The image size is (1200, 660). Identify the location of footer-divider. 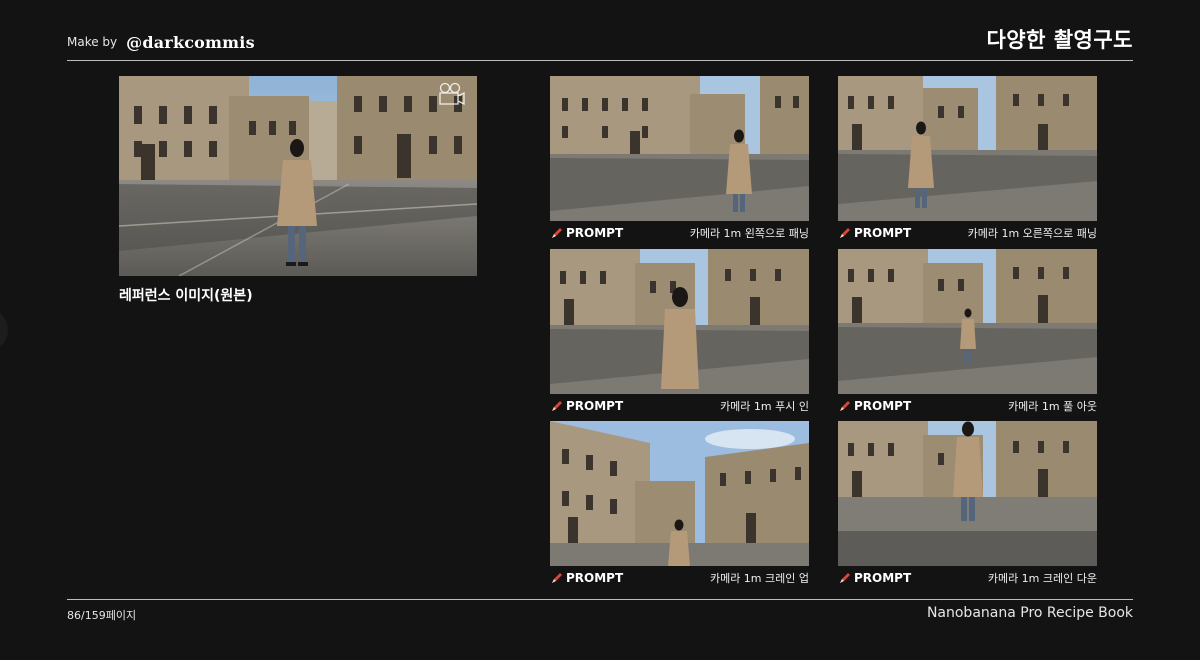
(600, 599).